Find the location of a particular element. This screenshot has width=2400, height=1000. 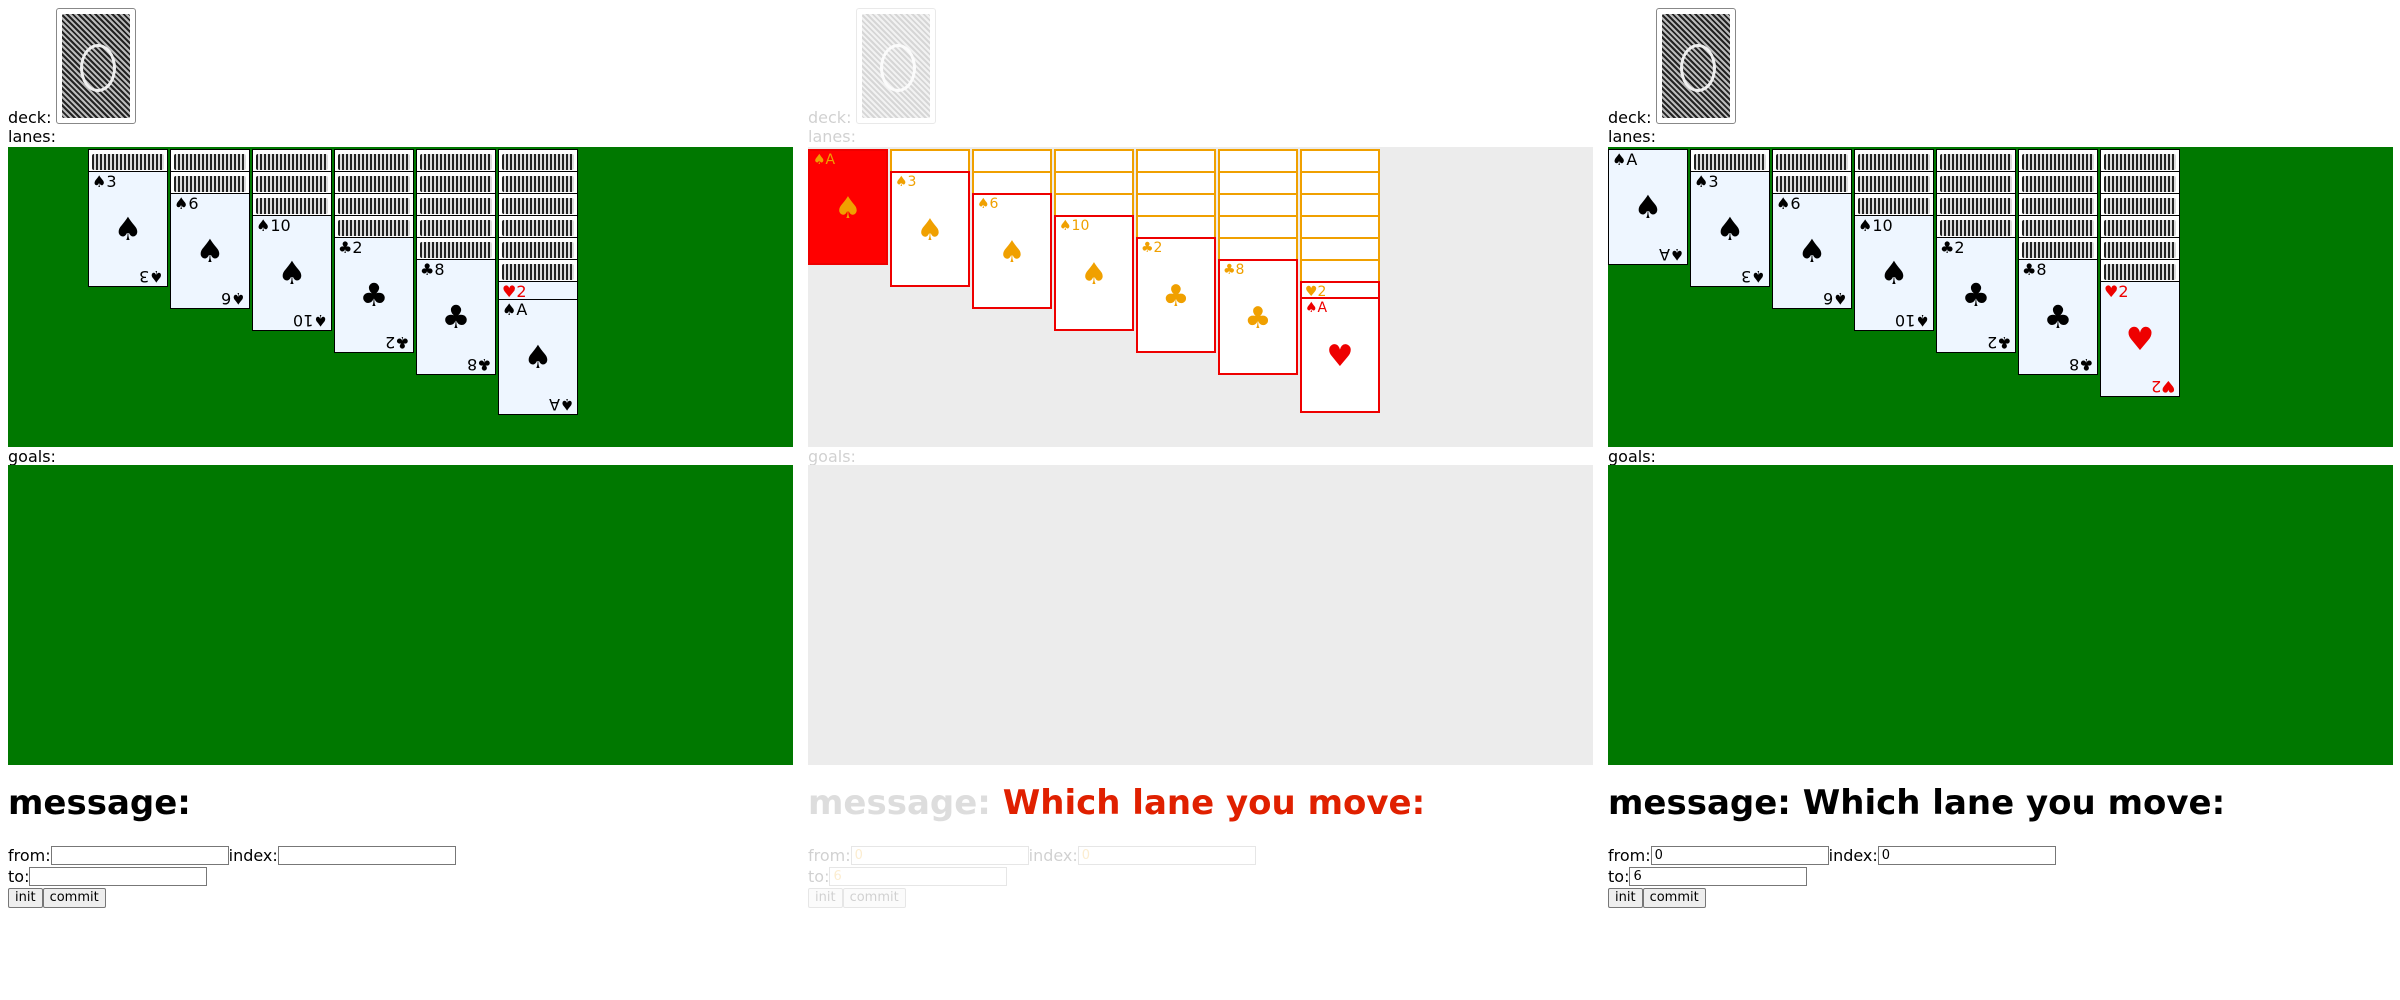

card-rank-label: ♣2 is located at coordinates (1999, 342).